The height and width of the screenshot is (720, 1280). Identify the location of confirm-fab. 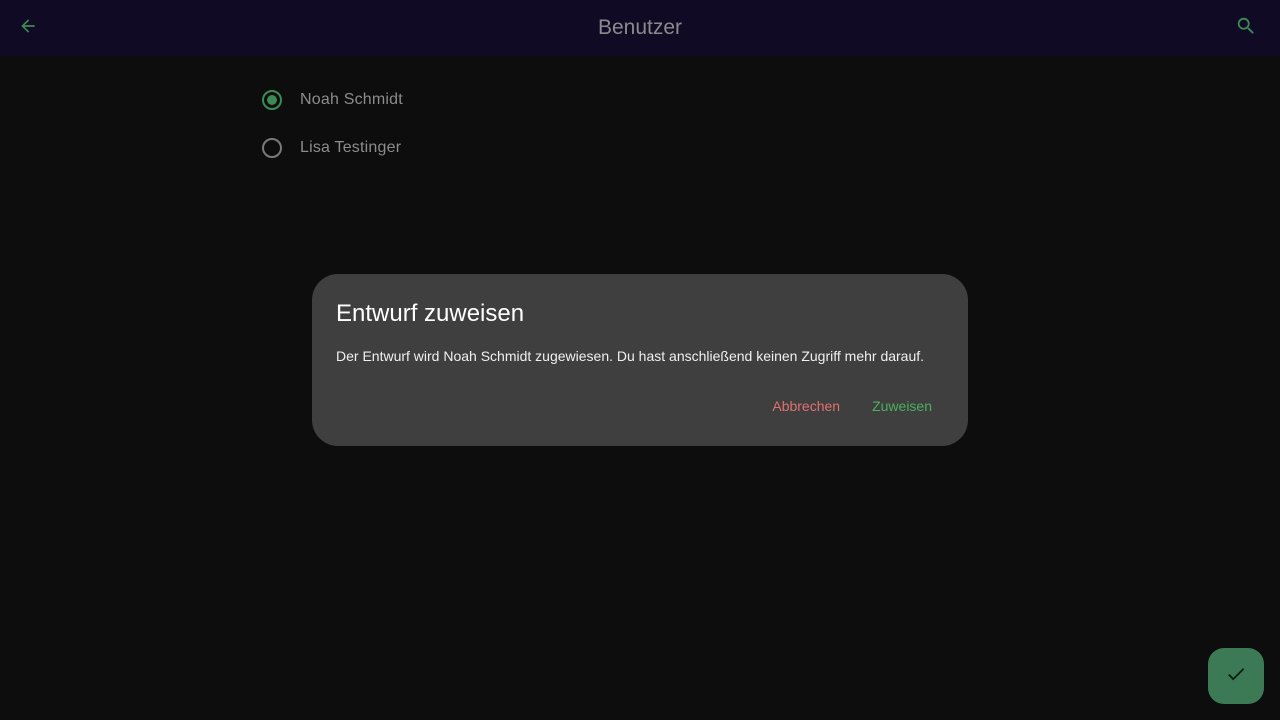
(1236, 676).